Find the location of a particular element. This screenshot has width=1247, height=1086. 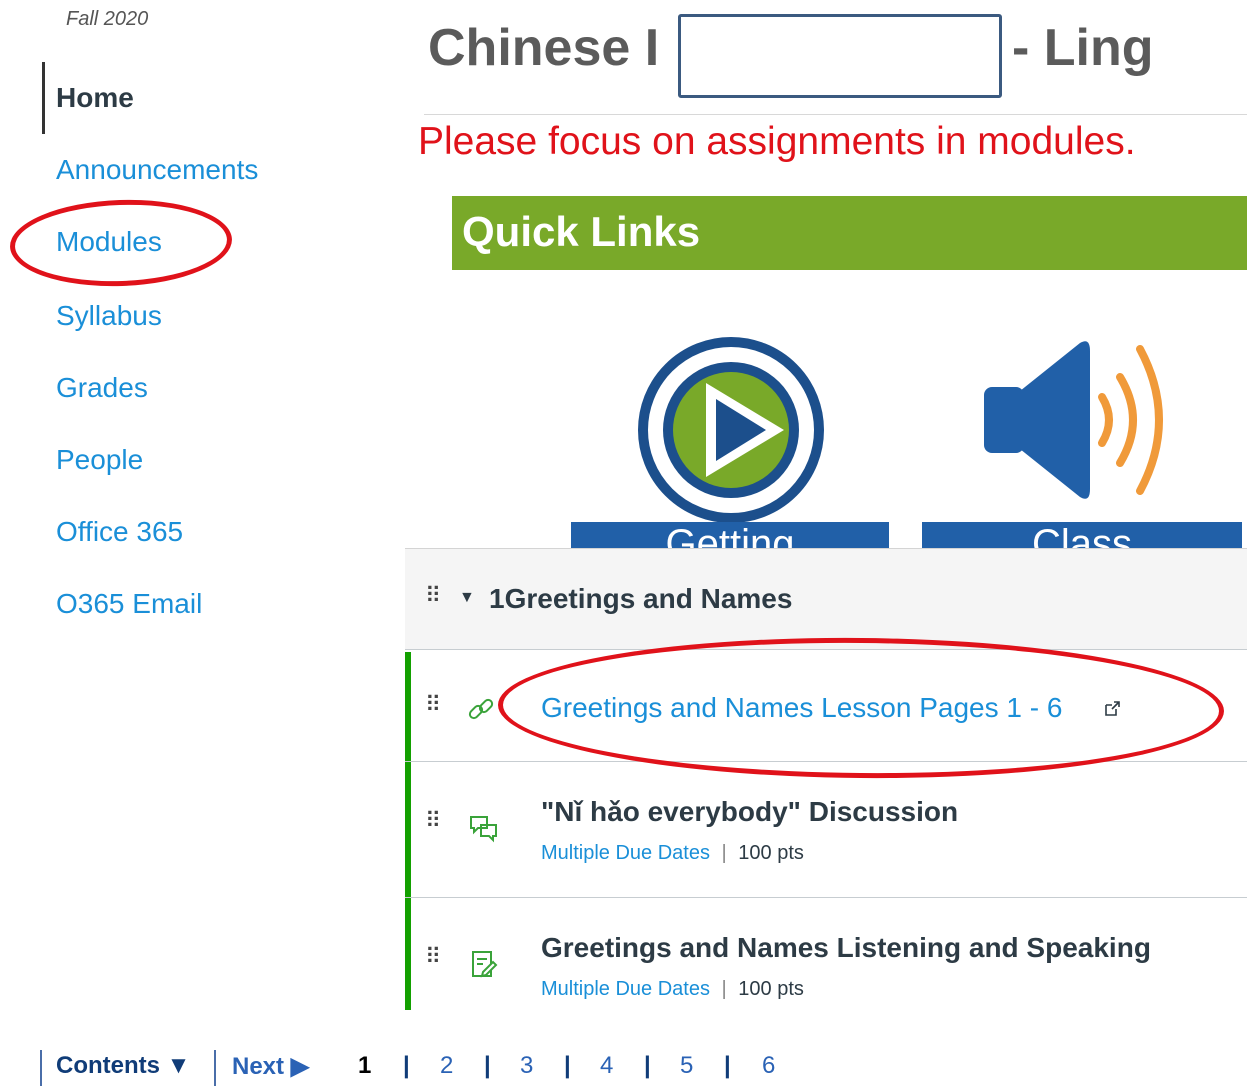

header-divider is located at coordinates (835, 114).